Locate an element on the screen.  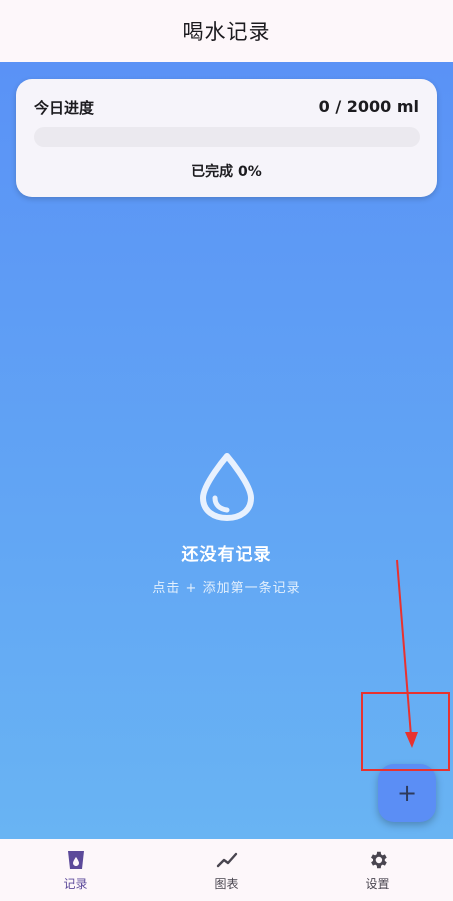
nav-label-settings: 设置 is located at coordinates (377, 884).